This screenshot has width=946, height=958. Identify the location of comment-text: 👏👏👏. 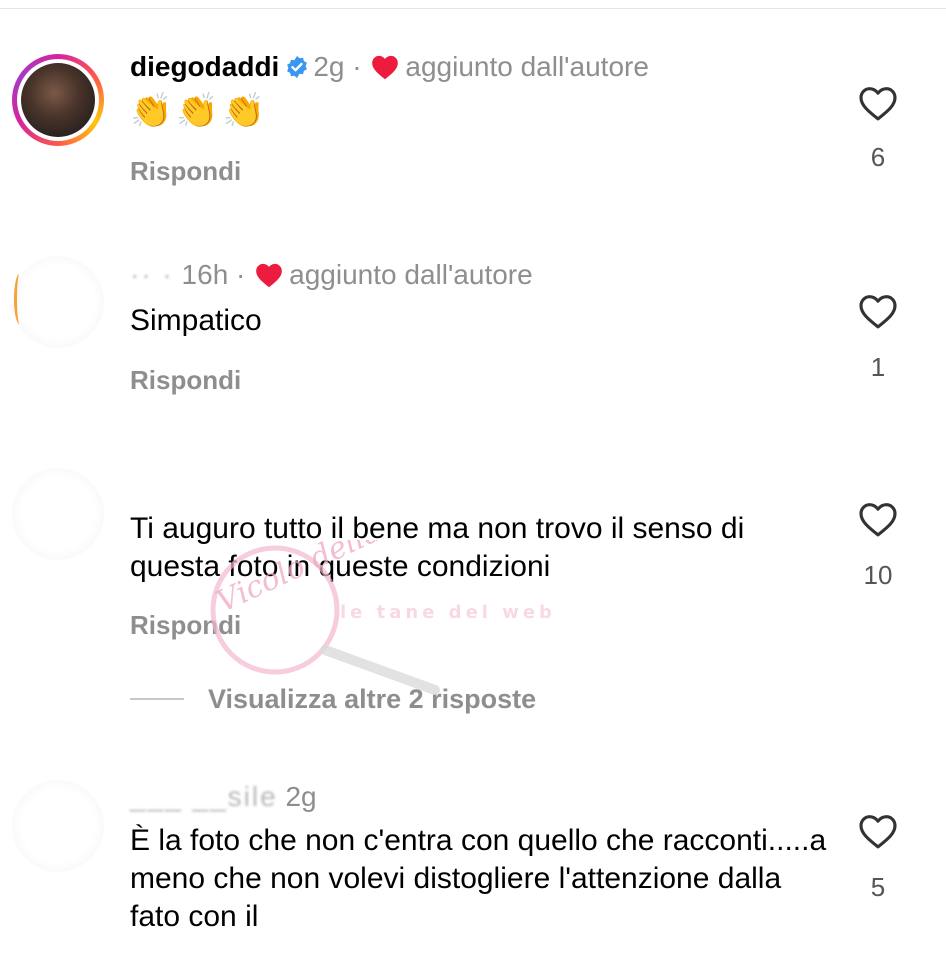
(200, 111).